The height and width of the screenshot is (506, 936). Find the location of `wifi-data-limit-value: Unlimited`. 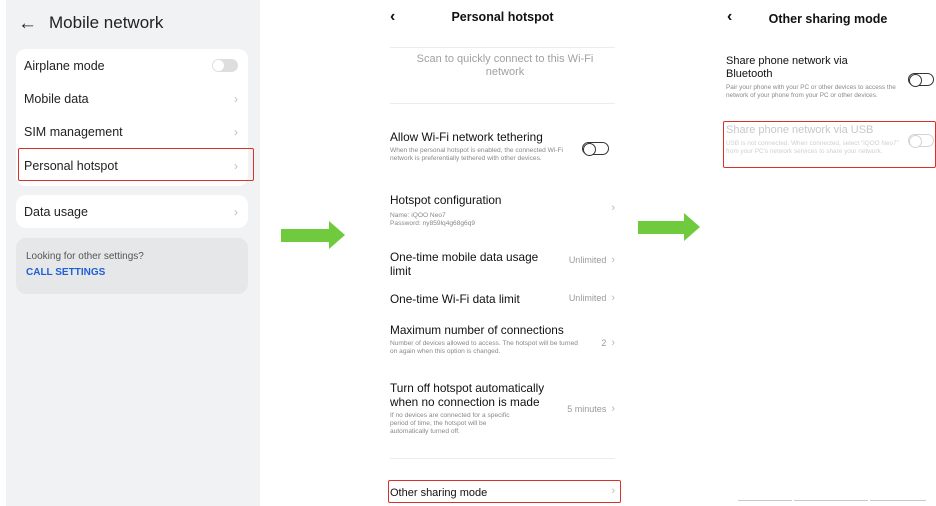

wifi-data-limit-value: Unlimited is located at coordinates (587, 298).